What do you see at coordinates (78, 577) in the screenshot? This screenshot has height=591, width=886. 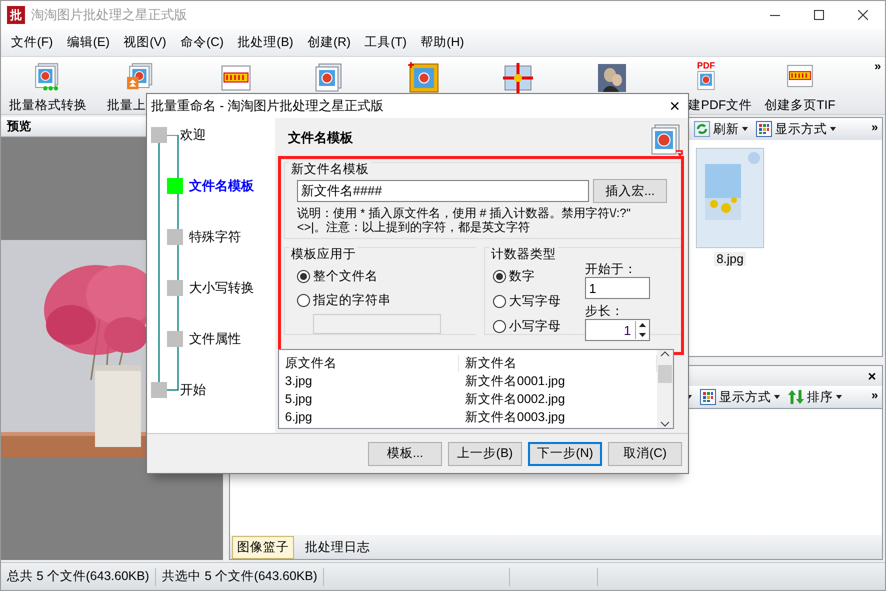 I see `status-text: 总共 5 个文件(643.60KB)` at bounding box center [78, 577].